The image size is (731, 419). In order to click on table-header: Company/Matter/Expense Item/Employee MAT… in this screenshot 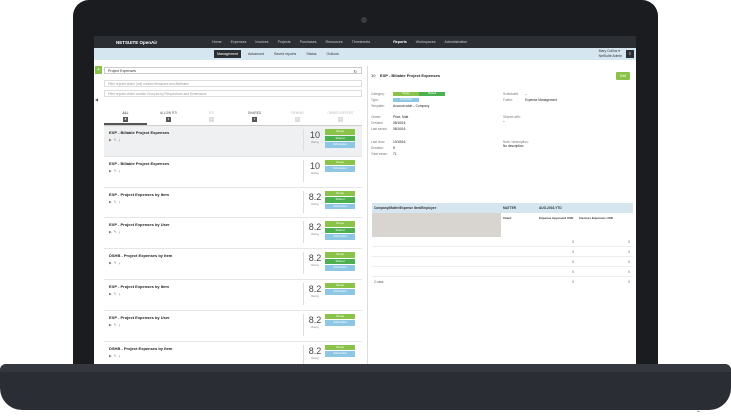, I will do `click(502, 208)`.